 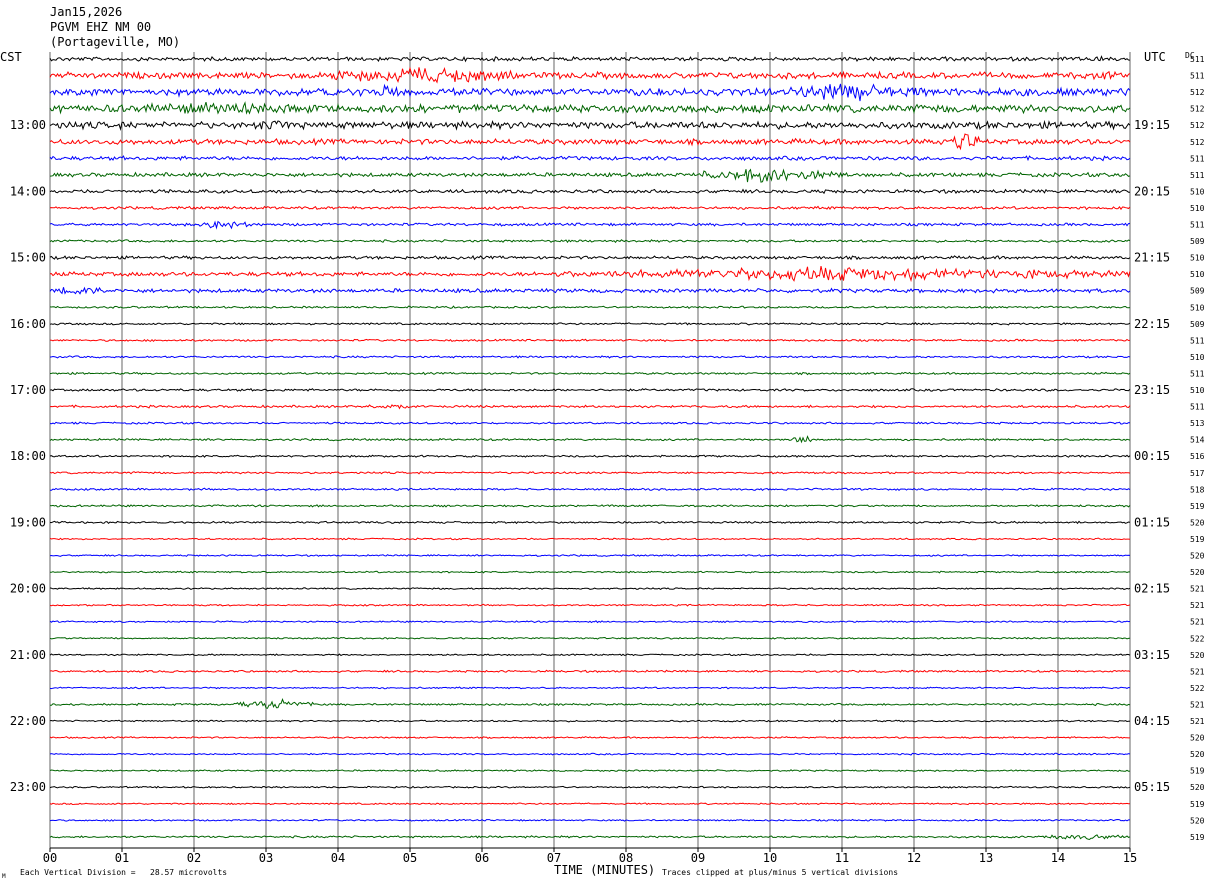 I want to click on utc-hour-label: 19:15, so click(x=1152, y=125).